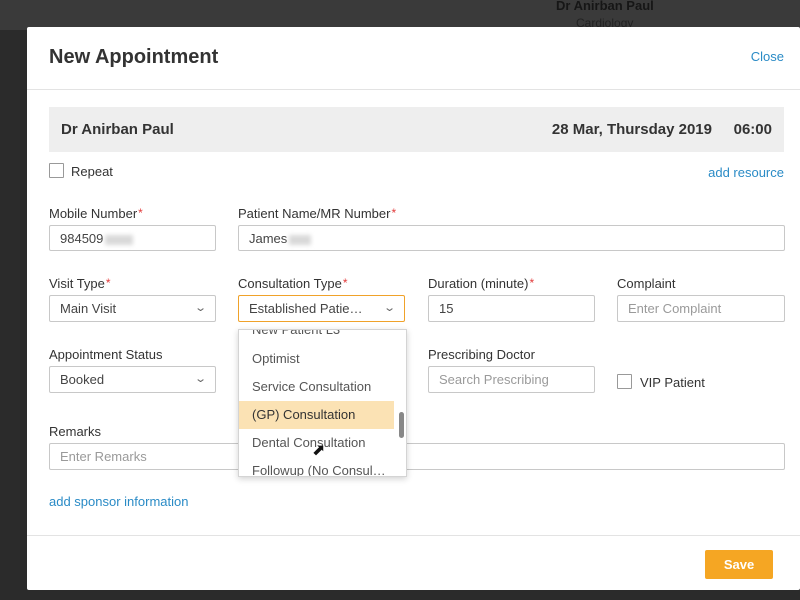  I want to click on appointment-status-label: Appointment Status, so click(106, 354).